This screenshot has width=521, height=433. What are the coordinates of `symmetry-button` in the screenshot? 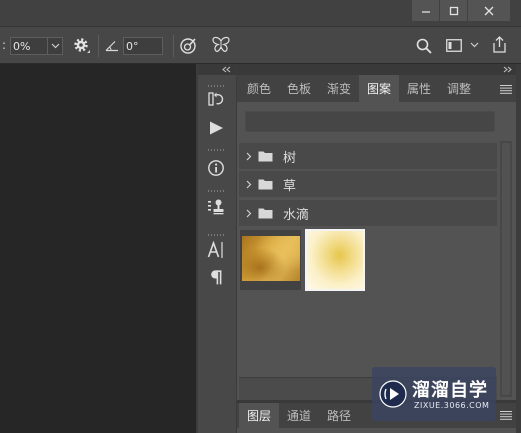 It's located at (221, 45).